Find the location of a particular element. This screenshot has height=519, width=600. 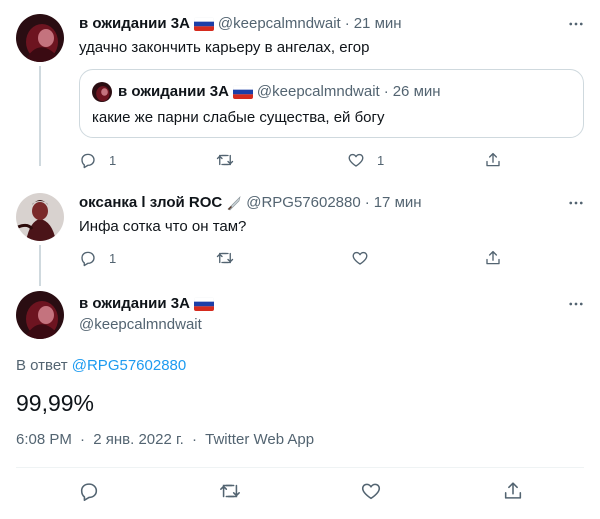

quote-time: 26 мин is located at coordinates (416, 91).